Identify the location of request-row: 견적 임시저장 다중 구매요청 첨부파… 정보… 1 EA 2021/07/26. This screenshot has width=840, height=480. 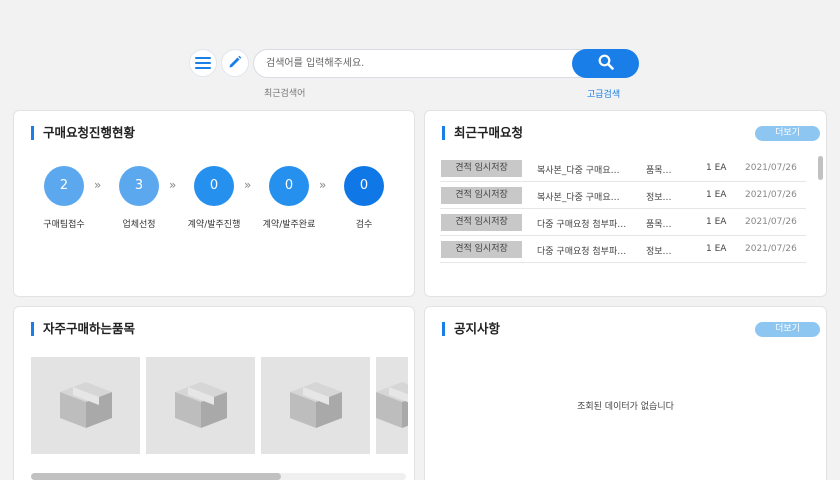
(623, 250).